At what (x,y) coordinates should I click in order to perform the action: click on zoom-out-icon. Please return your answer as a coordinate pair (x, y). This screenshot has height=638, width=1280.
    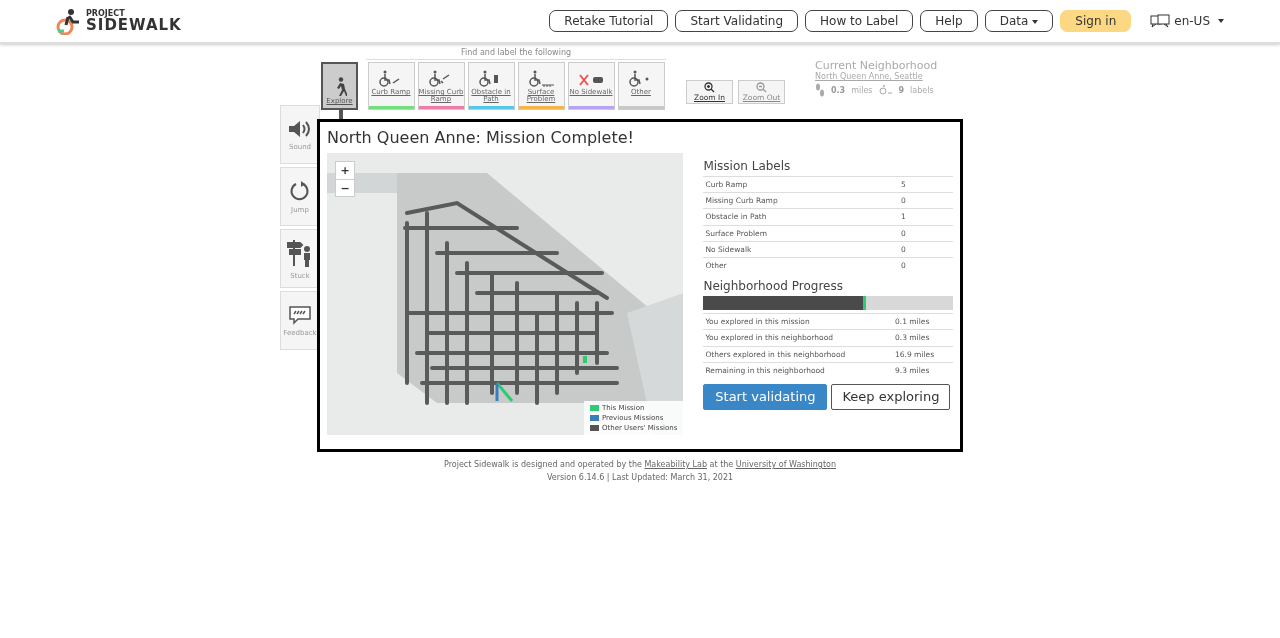
    Looking at the image, I should click on (761, 87).